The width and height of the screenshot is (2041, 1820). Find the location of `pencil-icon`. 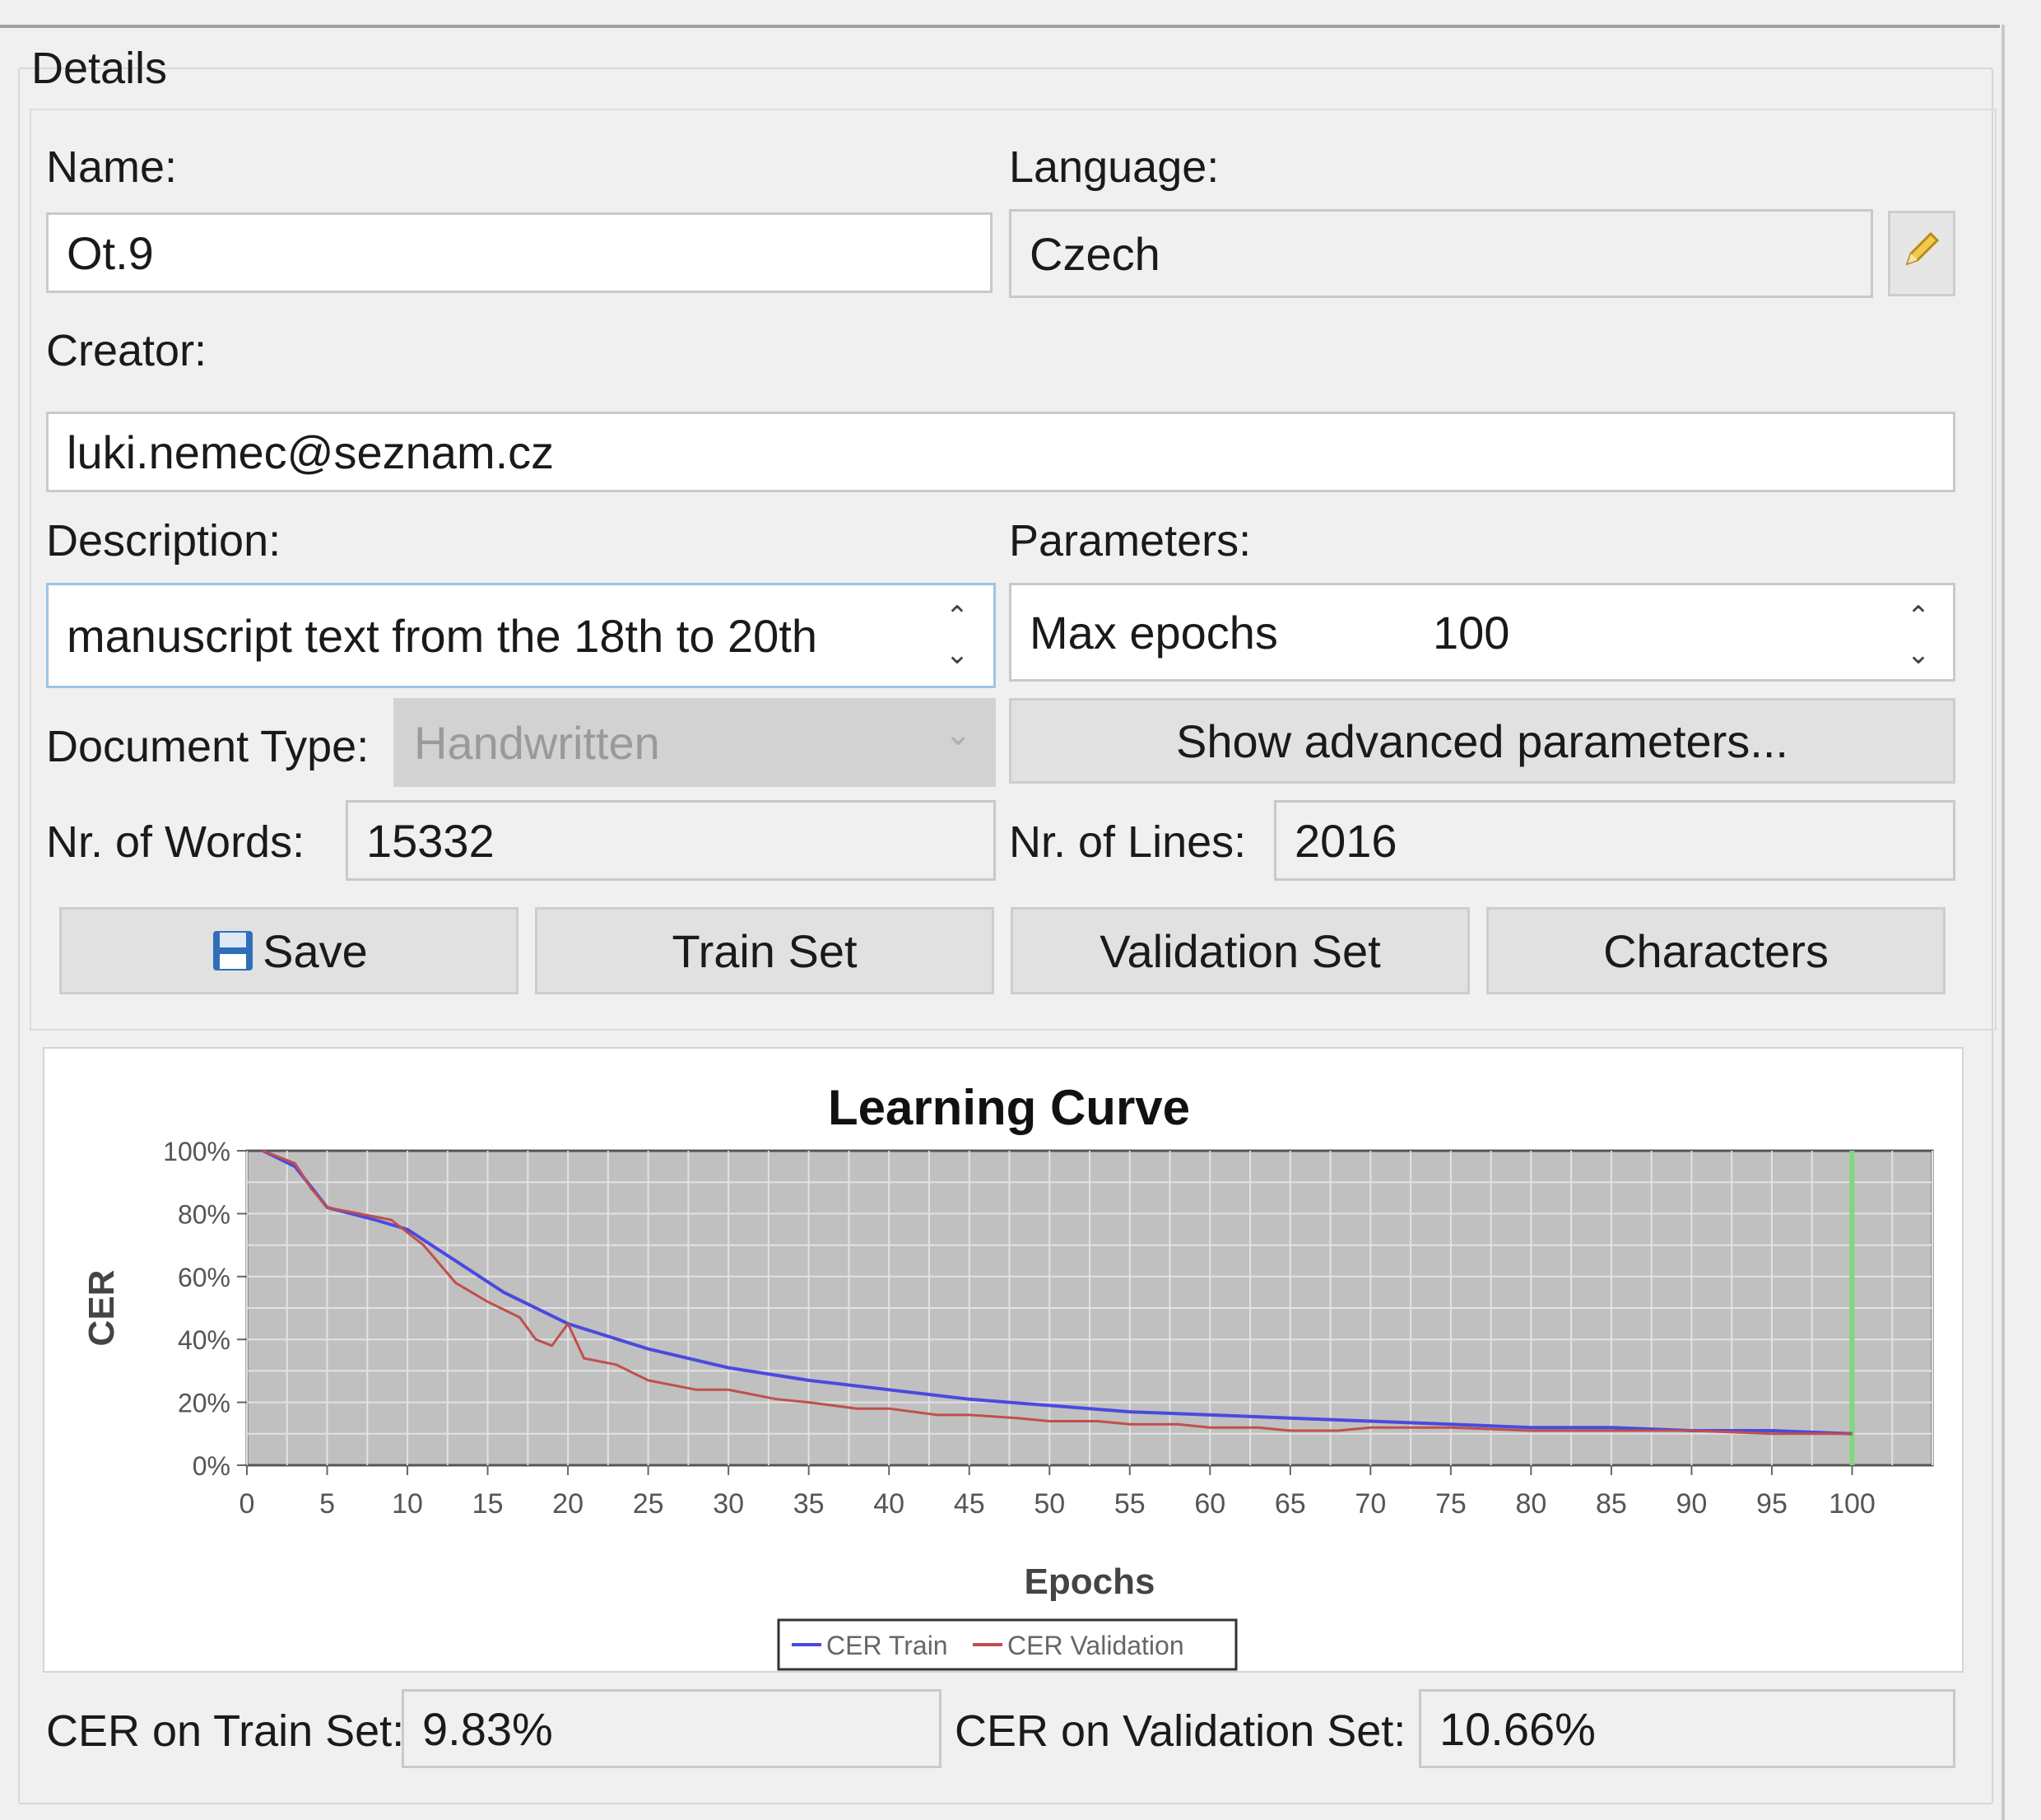

pencil-icon is located at coordinates (1921, 254).